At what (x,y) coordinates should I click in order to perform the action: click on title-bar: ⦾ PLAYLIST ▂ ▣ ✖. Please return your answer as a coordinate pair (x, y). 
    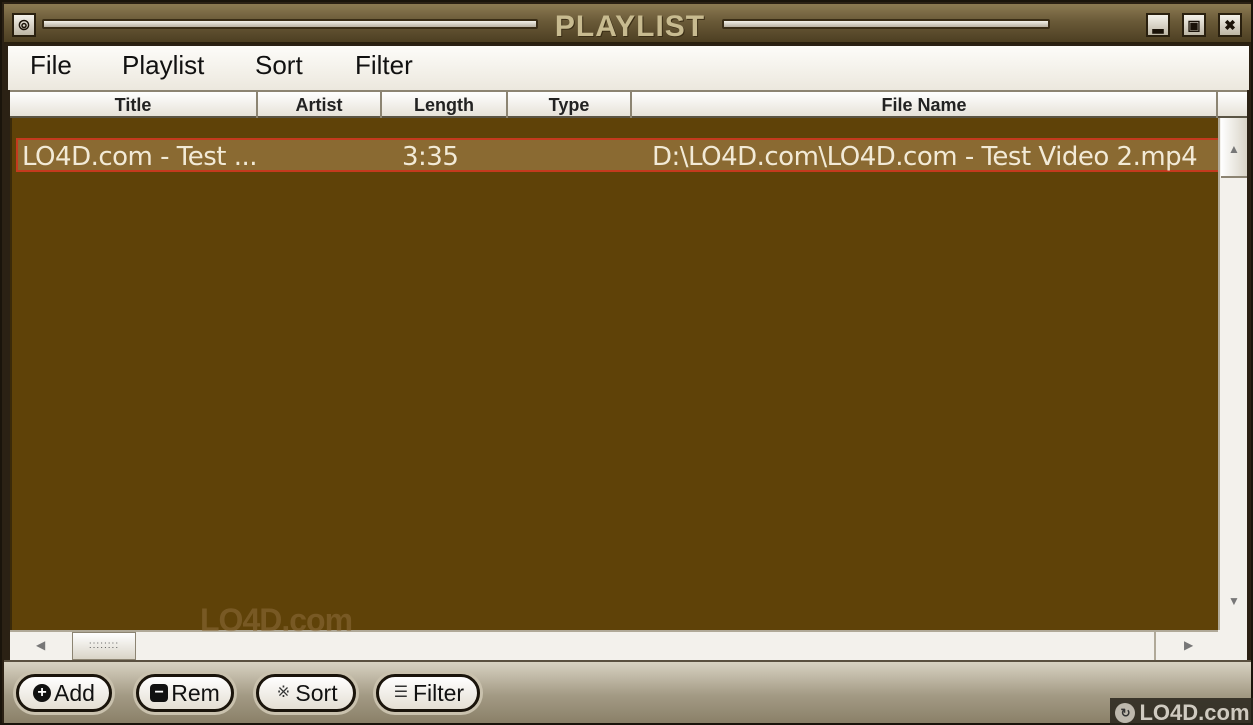
    Looking at the image, I should click on (627, 24).